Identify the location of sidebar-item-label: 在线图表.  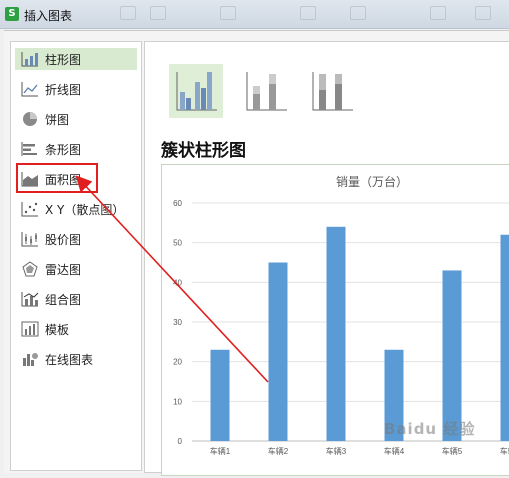
(69, 359).